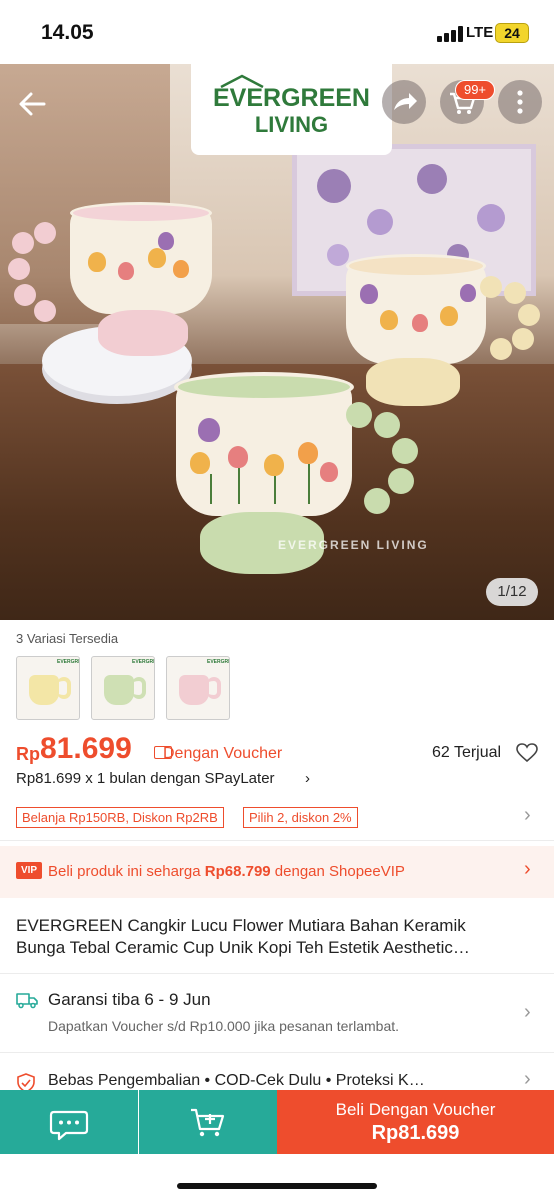 The image size is (554, 1200). What do you see at coordinates (27, 1001) in the screenshot?
I see `truck-icon` at bounding box center [27, 1001].